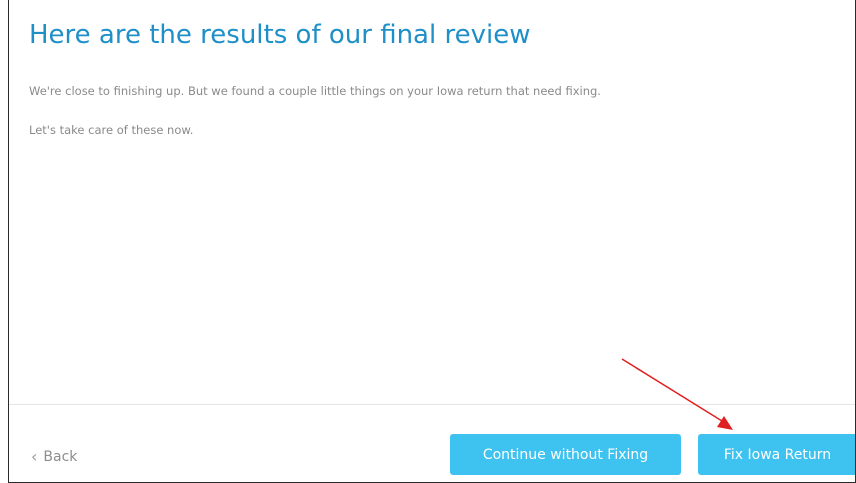 The height and width of the screenshot is (483, 856). I want to click on back-link: ‹ Back, so click(54, 457).